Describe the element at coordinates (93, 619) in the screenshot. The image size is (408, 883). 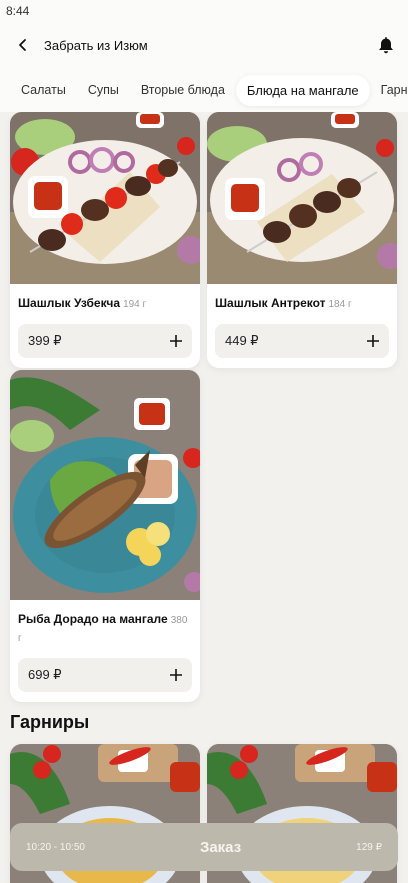
I see `product-title: Рыба Дорадо на мангале` at that location.